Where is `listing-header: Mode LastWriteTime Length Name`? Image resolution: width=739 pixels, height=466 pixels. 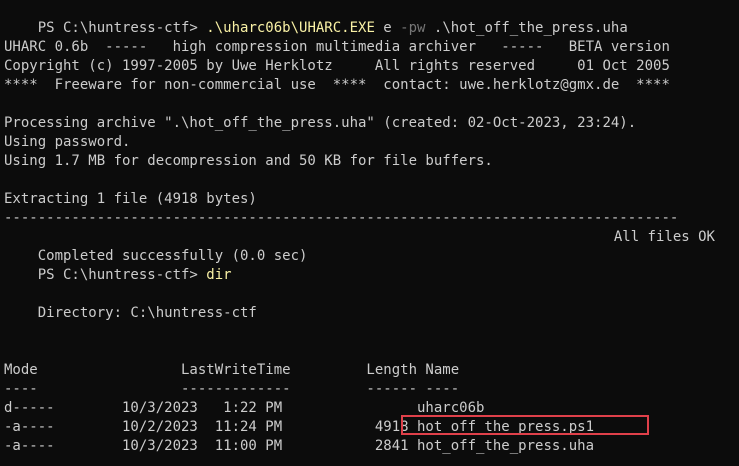 listing-header: Mode LastWriteTime Length Name is located at coordinates (232, 370).